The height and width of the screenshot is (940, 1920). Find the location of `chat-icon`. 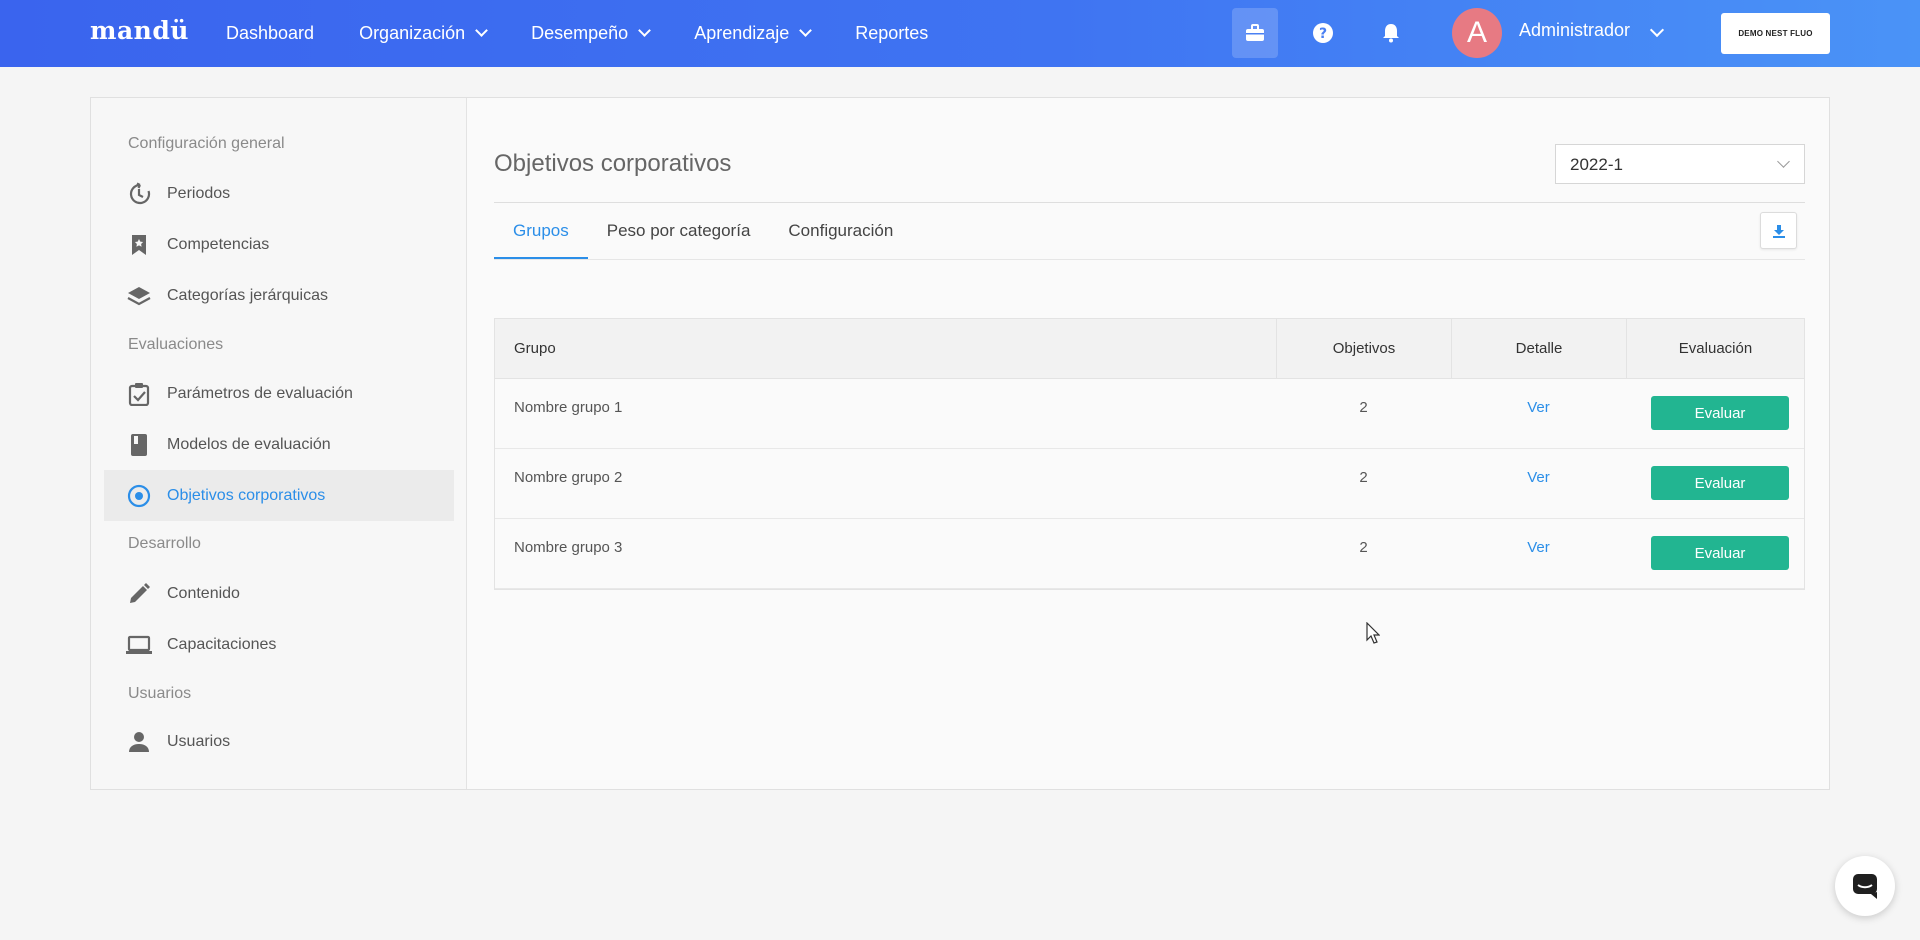

chat-icon is located at coordinates (1865, 886).